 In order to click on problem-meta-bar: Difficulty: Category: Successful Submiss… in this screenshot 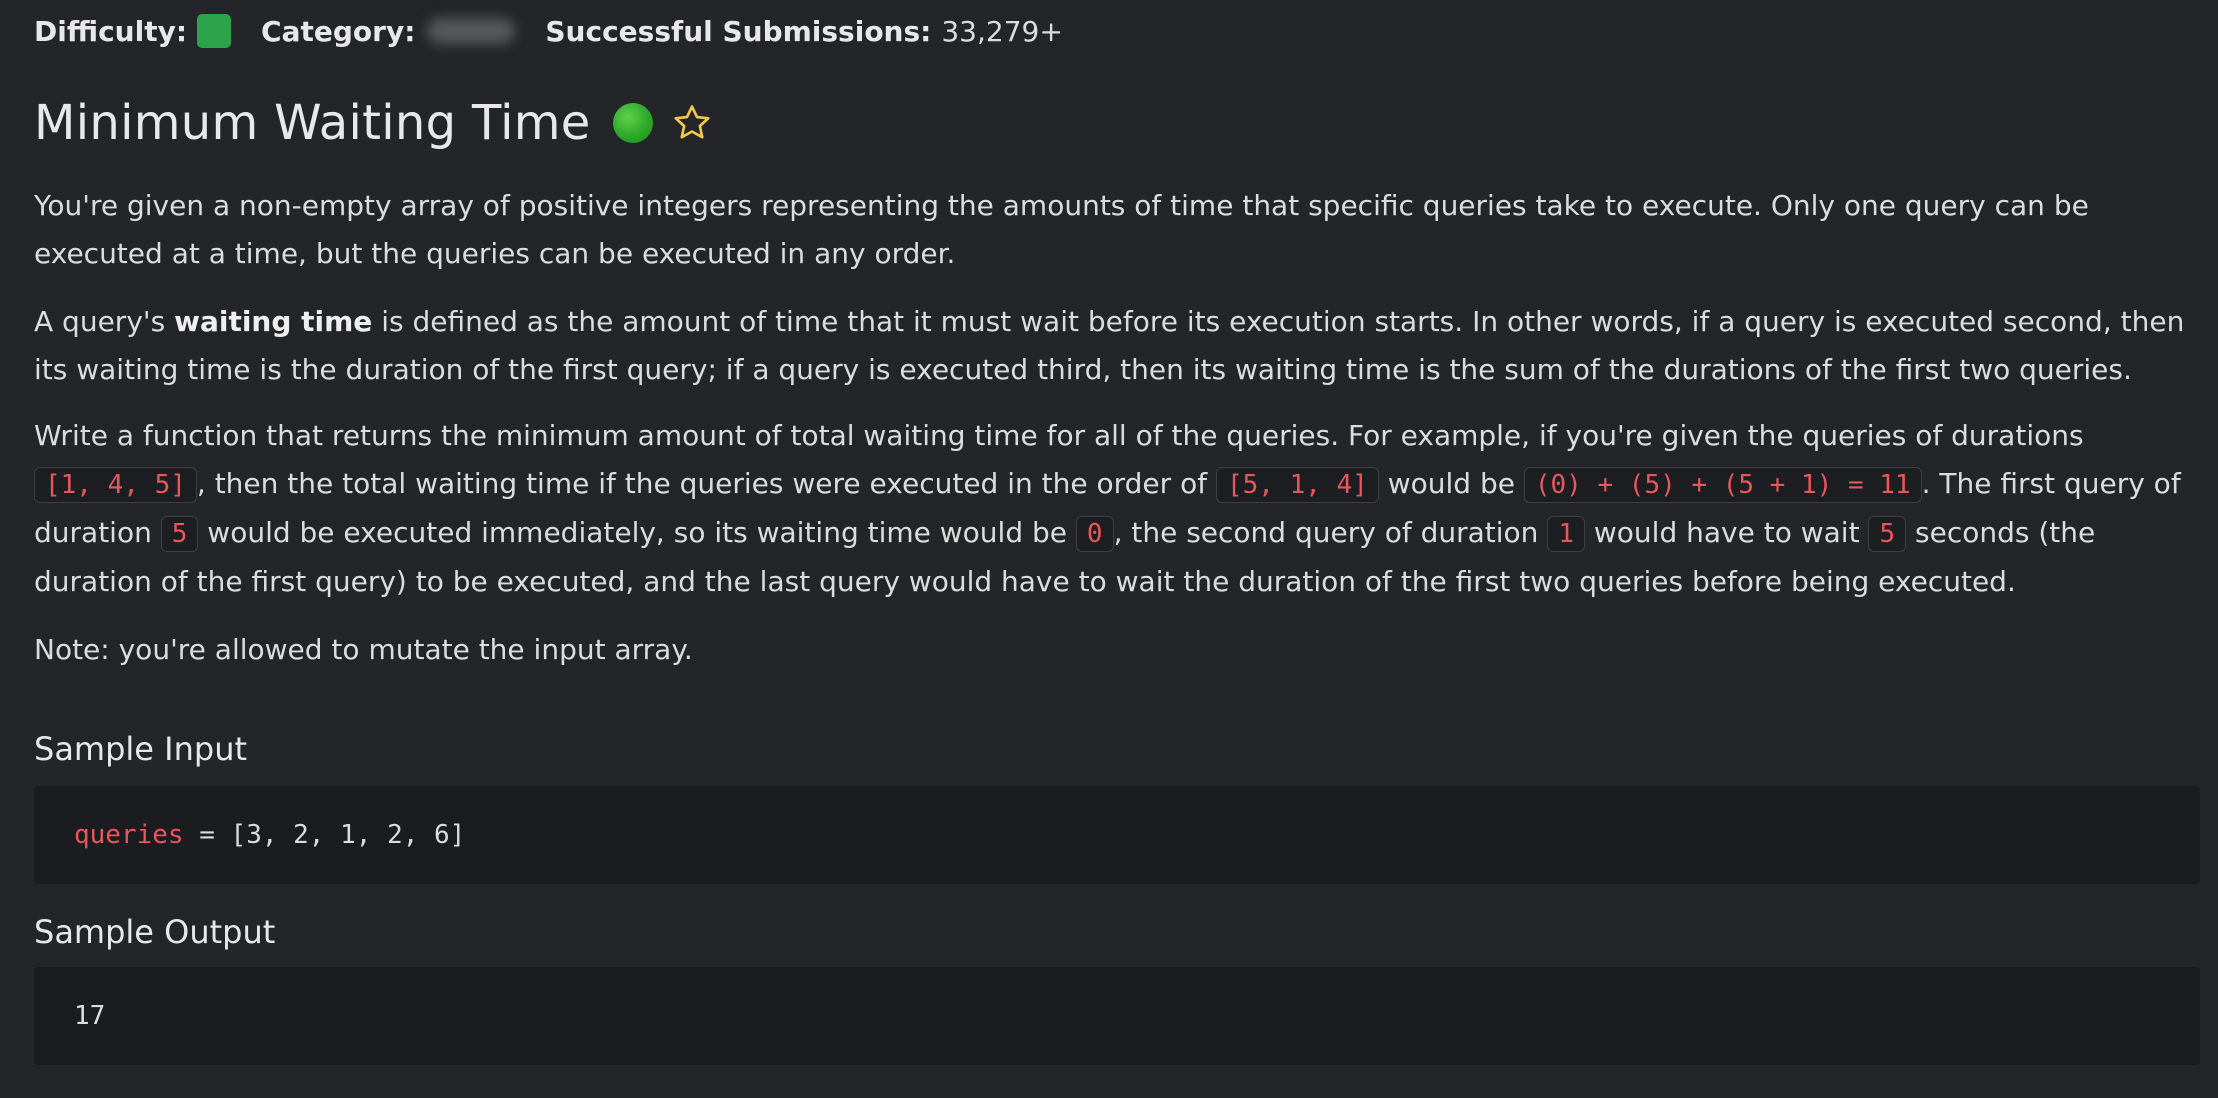, I will do `click(548, 31)`.